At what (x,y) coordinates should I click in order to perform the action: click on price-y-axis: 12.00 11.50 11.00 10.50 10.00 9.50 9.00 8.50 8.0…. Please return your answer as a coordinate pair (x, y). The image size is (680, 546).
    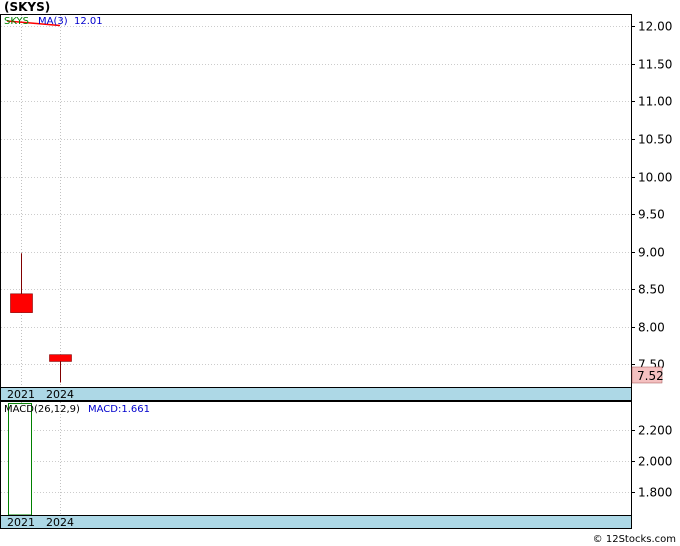
    Looking at the image, I should click on (651, 196).